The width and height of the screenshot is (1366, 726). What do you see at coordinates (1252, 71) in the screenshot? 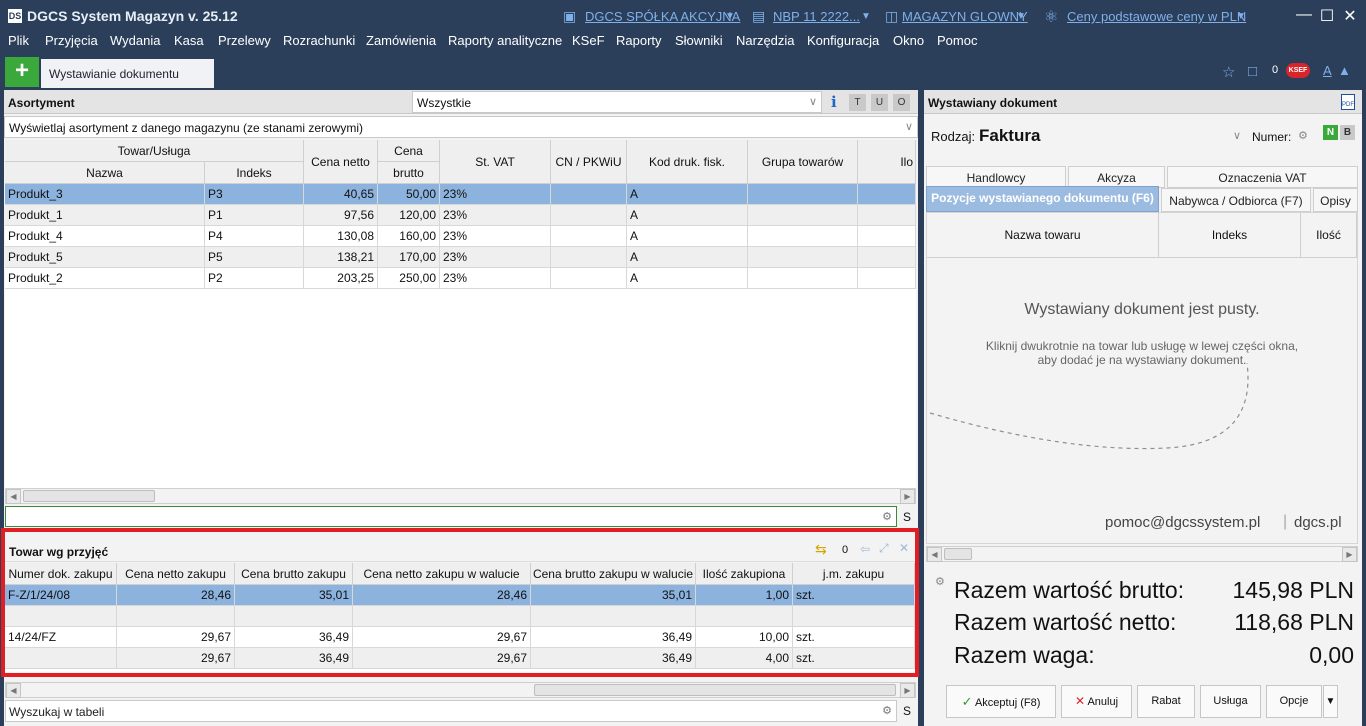
I see `monitor-icon: □` at bounding box center [1252, 71].